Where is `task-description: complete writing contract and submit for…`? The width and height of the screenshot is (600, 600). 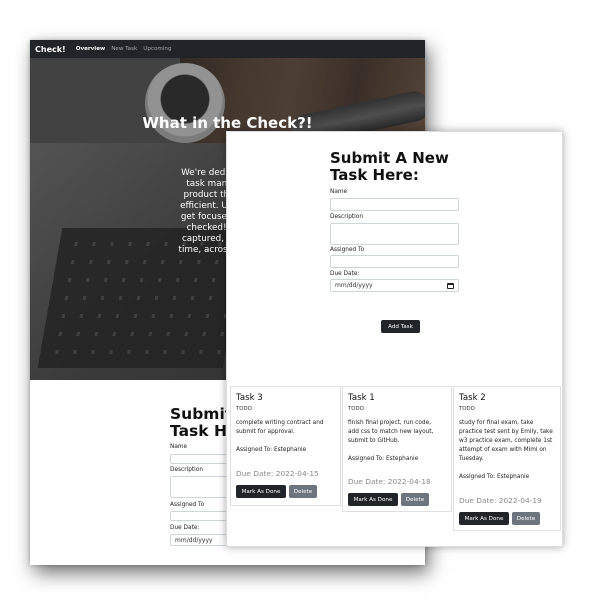 task-description: complete writing contract and submit for… is located at coordinates (280, 428).